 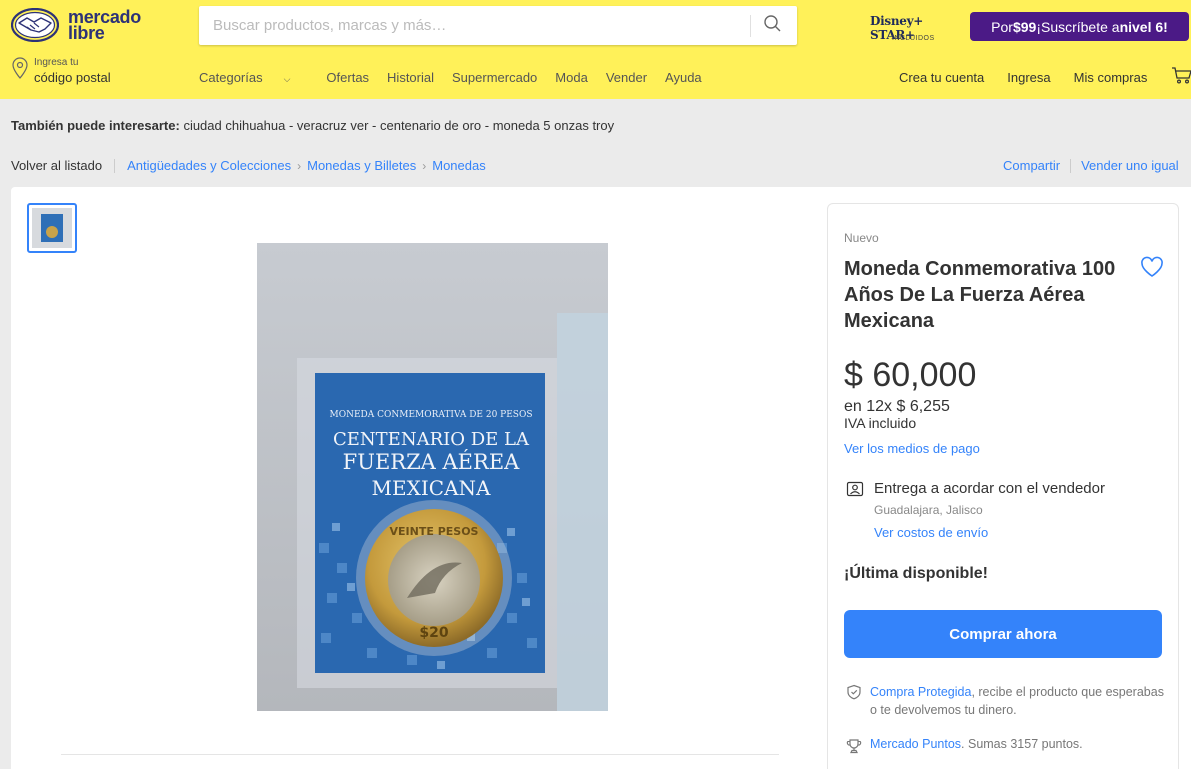 What do you see at coordinates (494, 77) in the screenshot?
I see `nav-supermercado: Supermercado` at bounding box center [494, 77].